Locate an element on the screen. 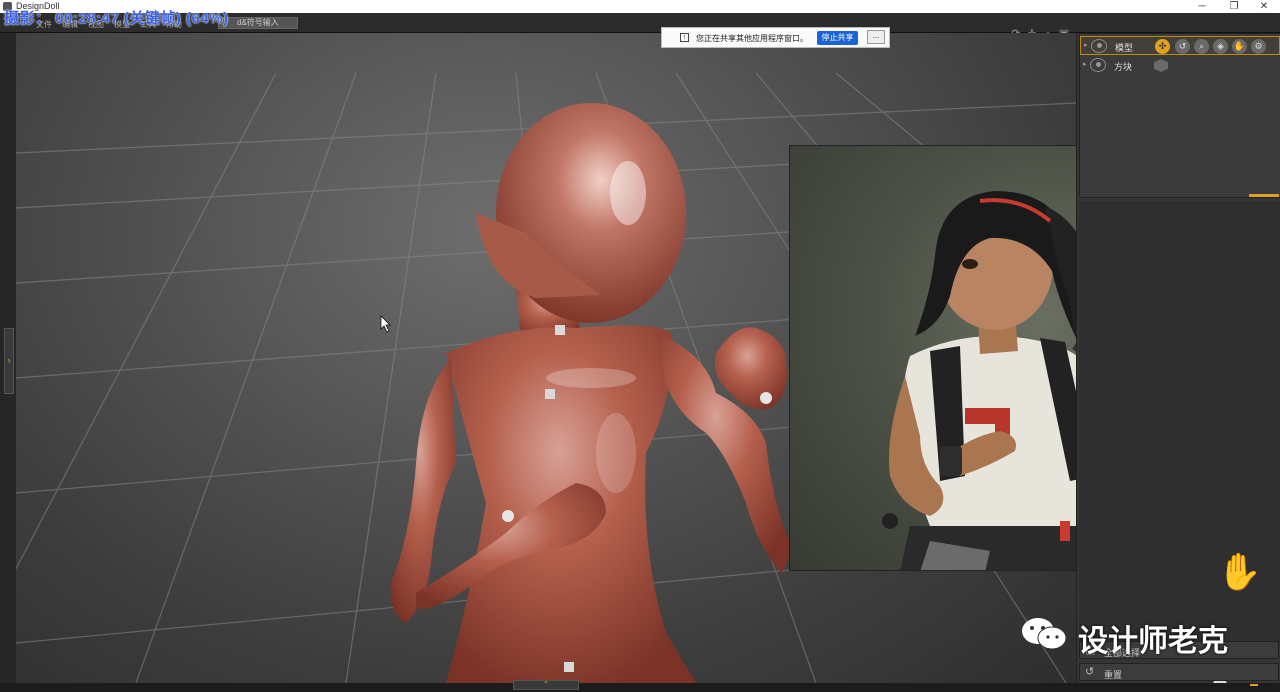 The width and height of the screenshot is (1280, 692). hand-pose-icon: ✋ is located at coordinates (1239, 572).